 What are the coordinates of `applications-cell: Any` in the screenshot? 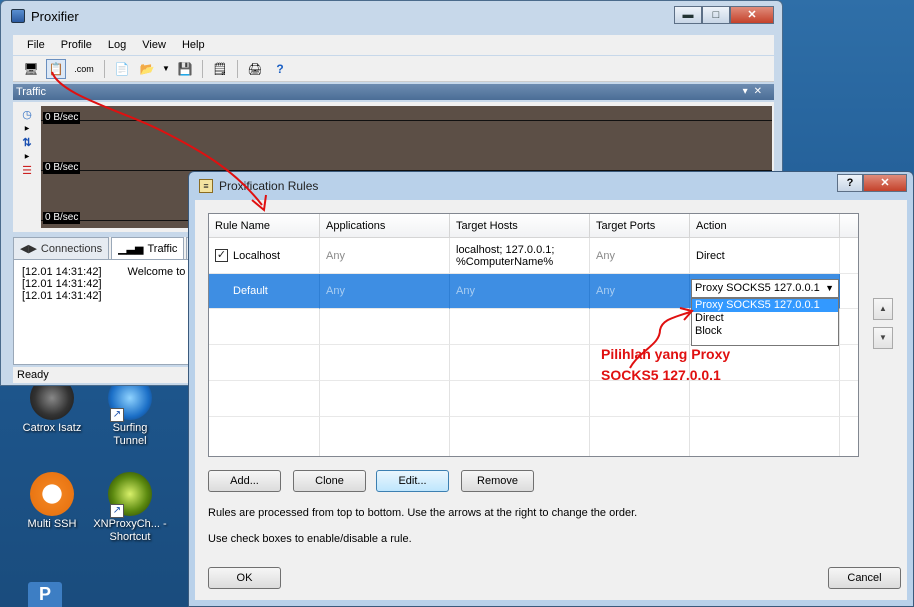 It's located at (385, 256).